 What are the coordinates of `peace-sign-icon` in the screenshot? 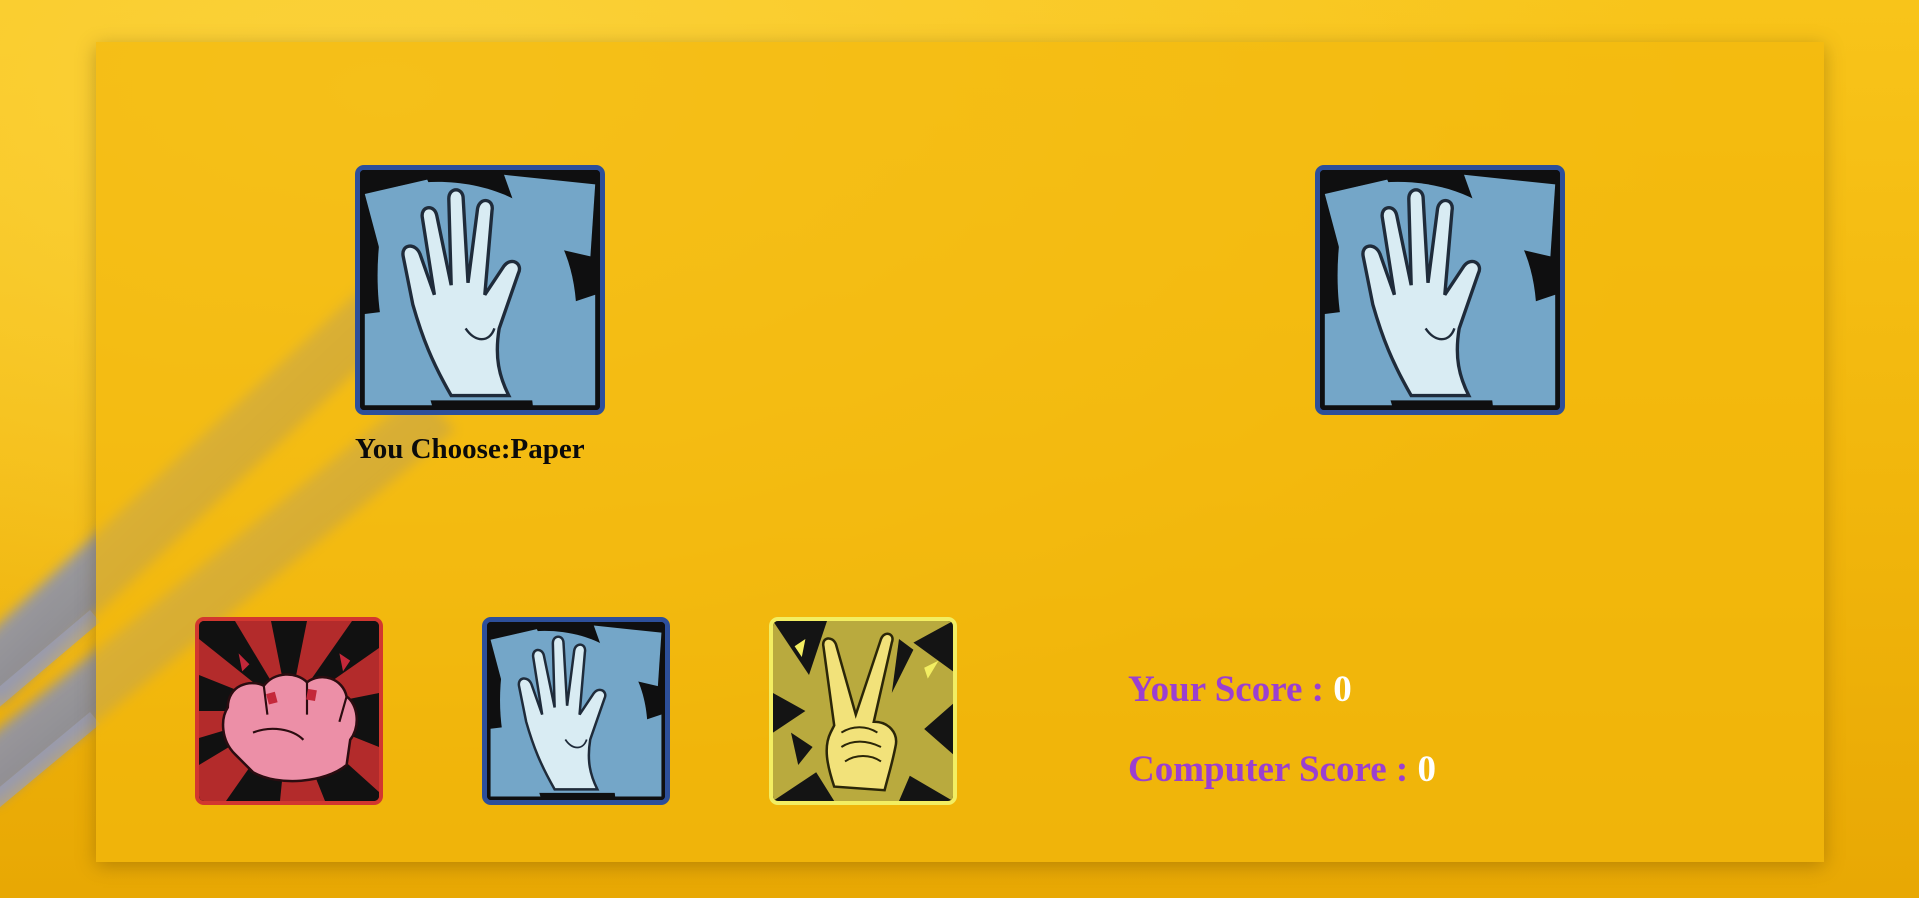 It's located at (863, 711).